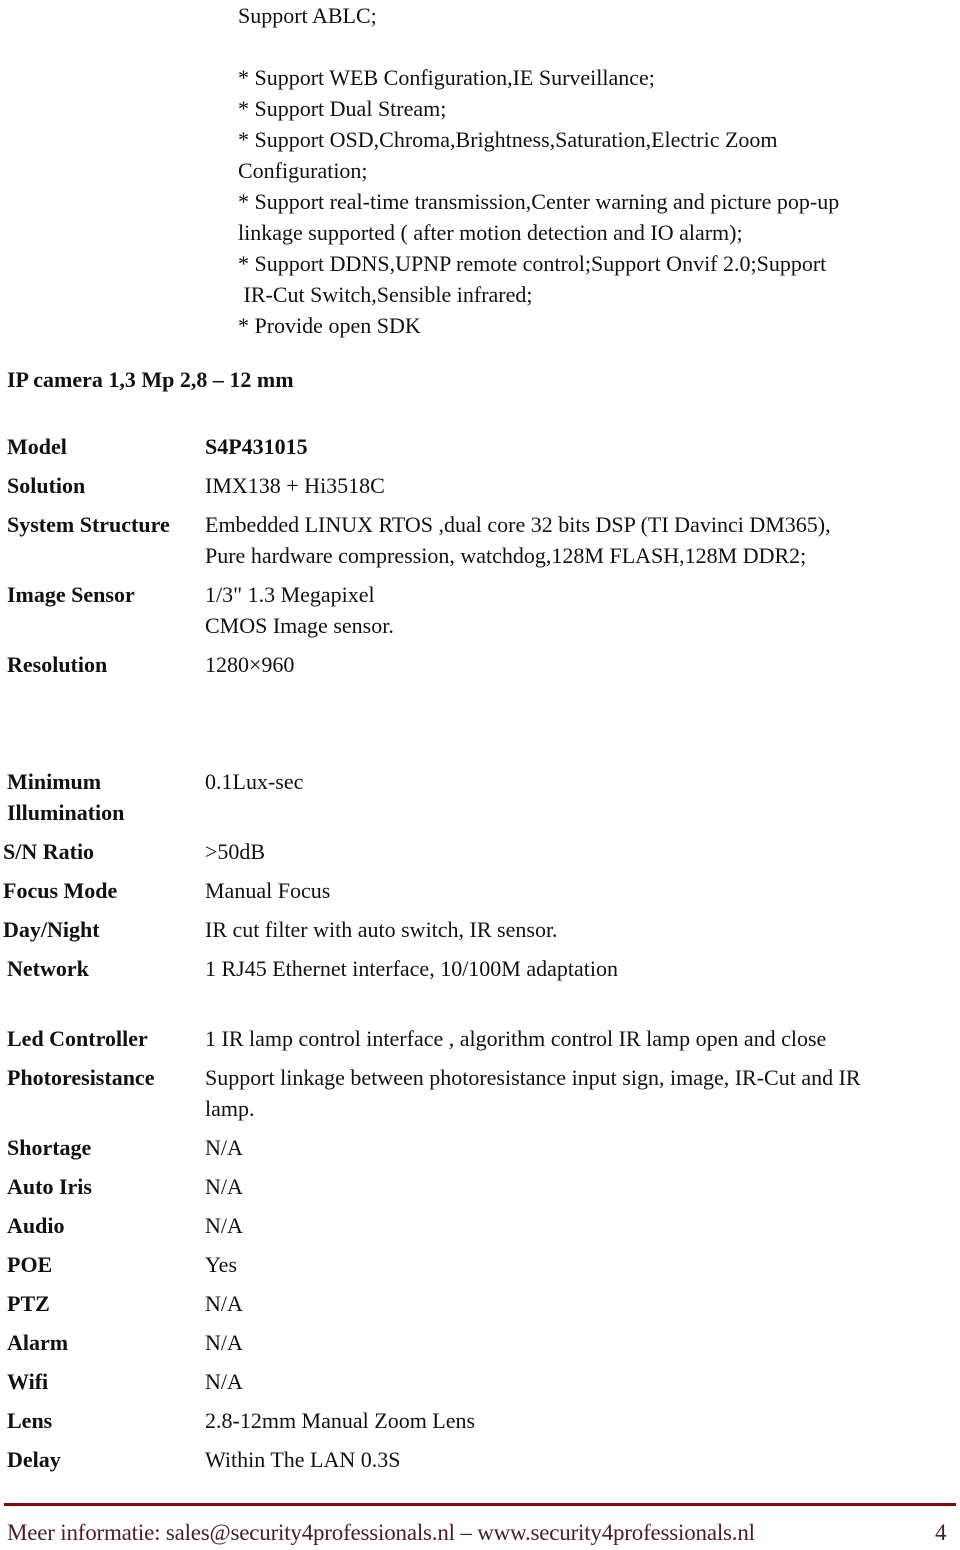  What do you see at coordinates (342, 108) in the screenshot?
I see `feature-line: * Support Dual Stream;` at bounding box center [342, 108].